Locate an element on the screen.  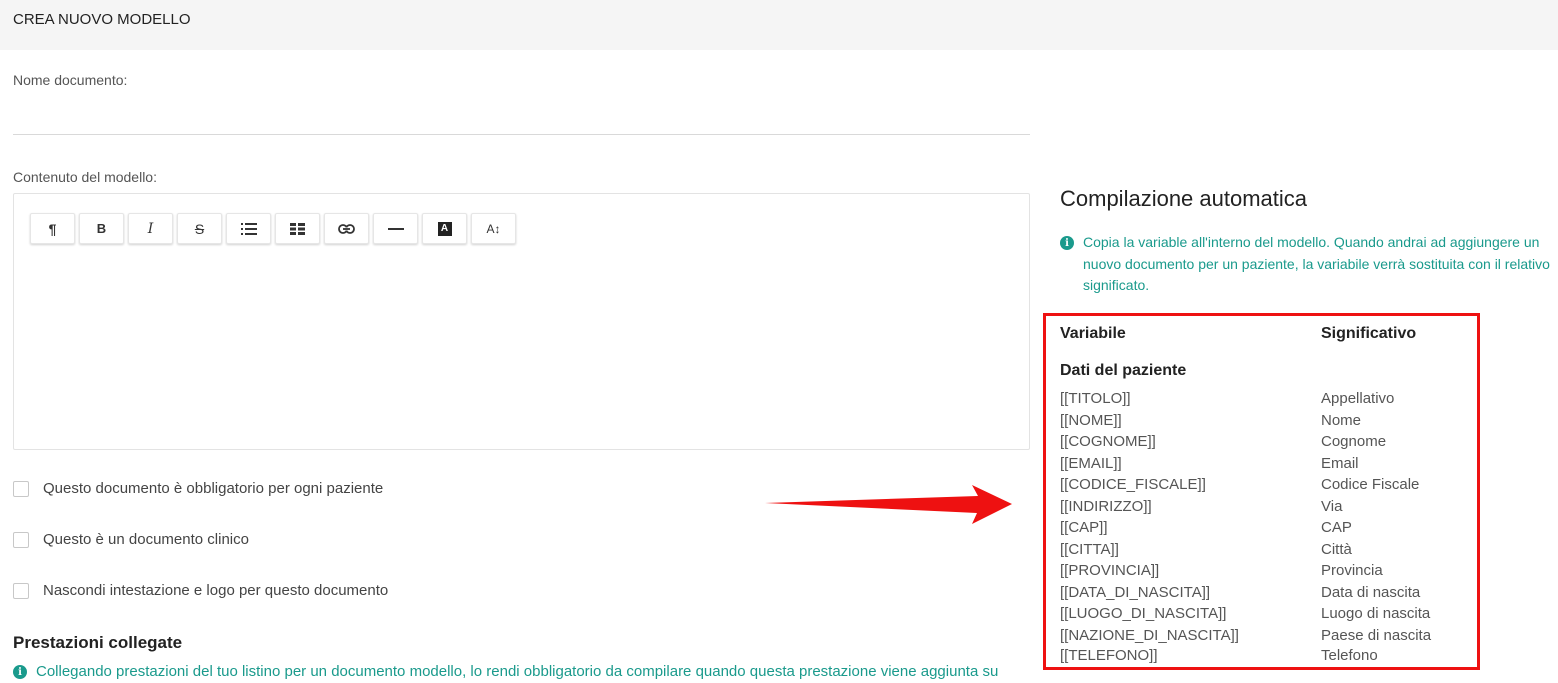
meaning-column-header: Significativo is located at coordinates (1369, 333).